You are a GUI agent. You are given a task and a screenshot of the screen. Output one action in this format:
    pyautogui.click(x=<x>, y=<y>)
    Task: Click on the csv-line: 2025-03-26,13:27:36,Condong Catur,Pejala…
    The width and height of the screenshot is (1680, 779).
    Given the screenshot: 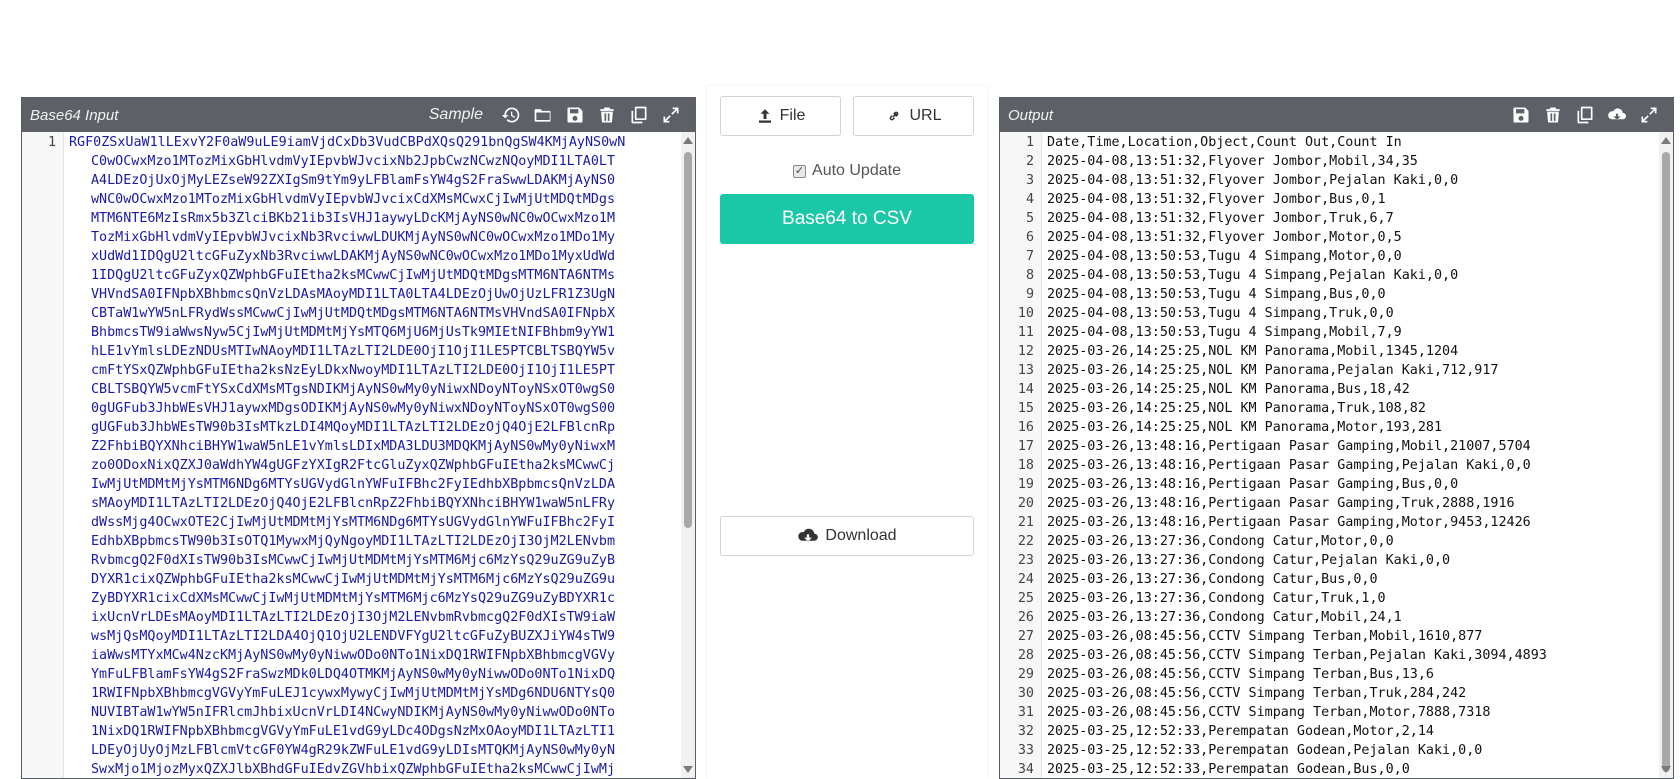 What is the action you would take?
    pyautogui.click(x=1249, y=560)
    